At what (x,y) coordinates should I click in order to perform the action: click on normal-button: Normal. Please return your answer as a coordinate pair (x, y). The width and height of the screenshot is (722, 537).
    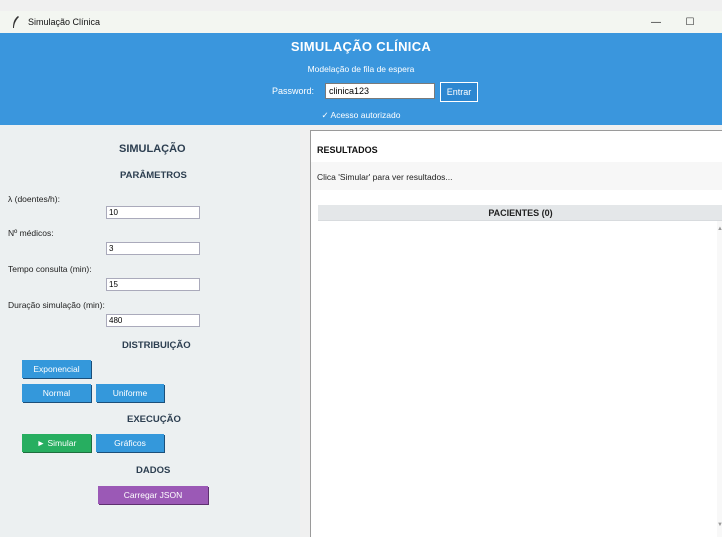
    Looking at the image, I should click on (56, 393).